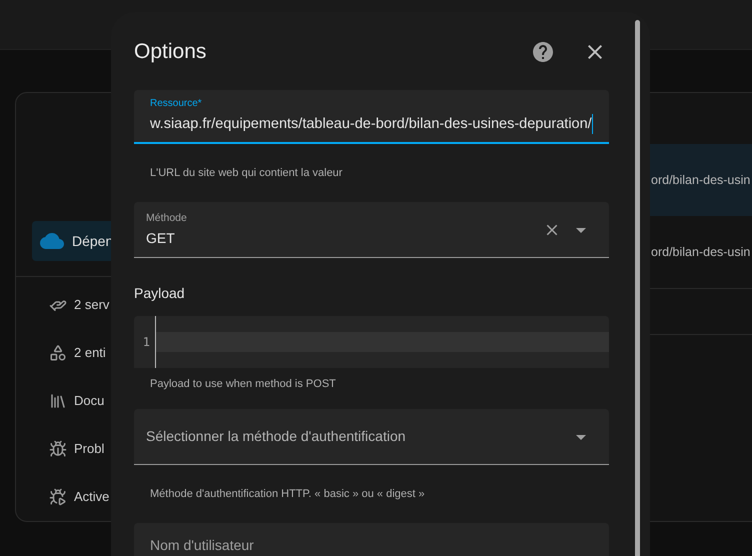 The width and height of the screenshot is (752, 556). Describe the element at coordinates (637, 288) in the screenshot. I see `scrollbar` at that location.